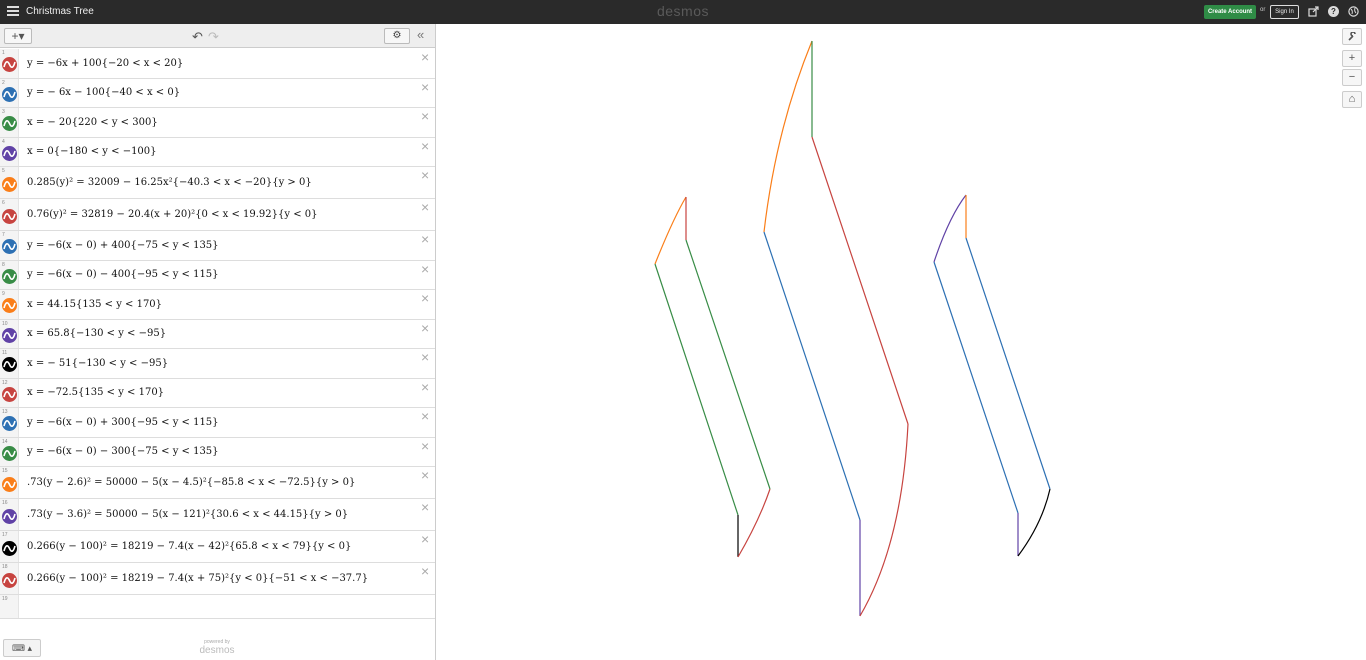 Image resolution: width=1366 pixels, height=660 pixels. I want to click on help-icon: ?, so click(1333, 11).